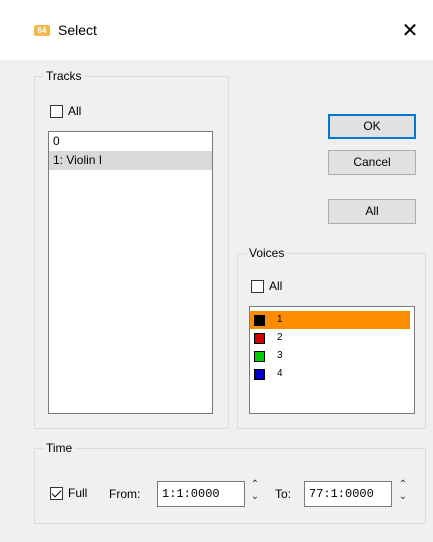 Image resolution: width=433 pixels, height=542 pixels. Describe the element at coordinates (372, 162) in the screenshot. I see `cancel-button: Cancel` at that location.